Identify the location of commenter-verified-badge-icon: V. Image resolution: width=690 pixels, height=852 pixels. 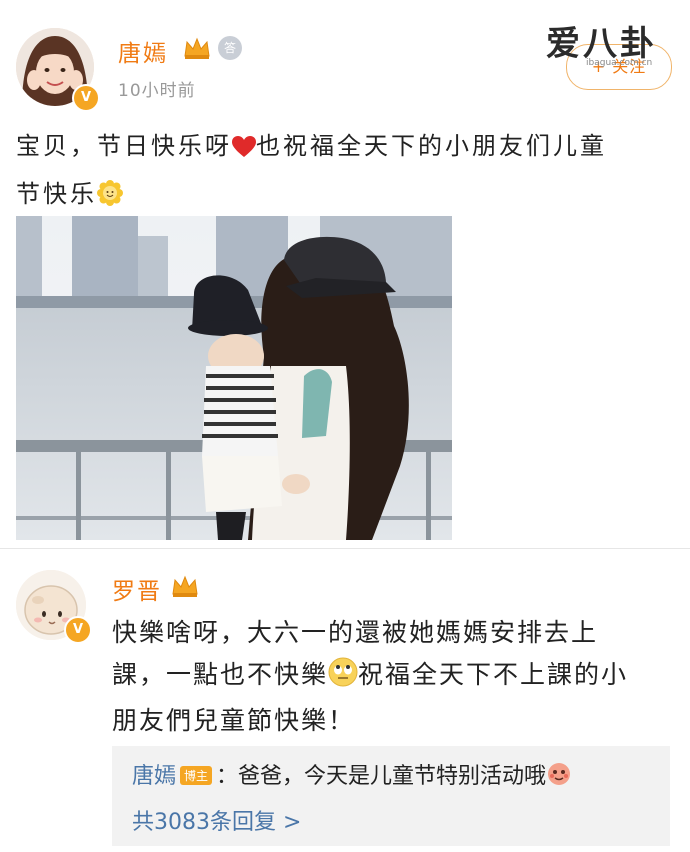
(78, 630).